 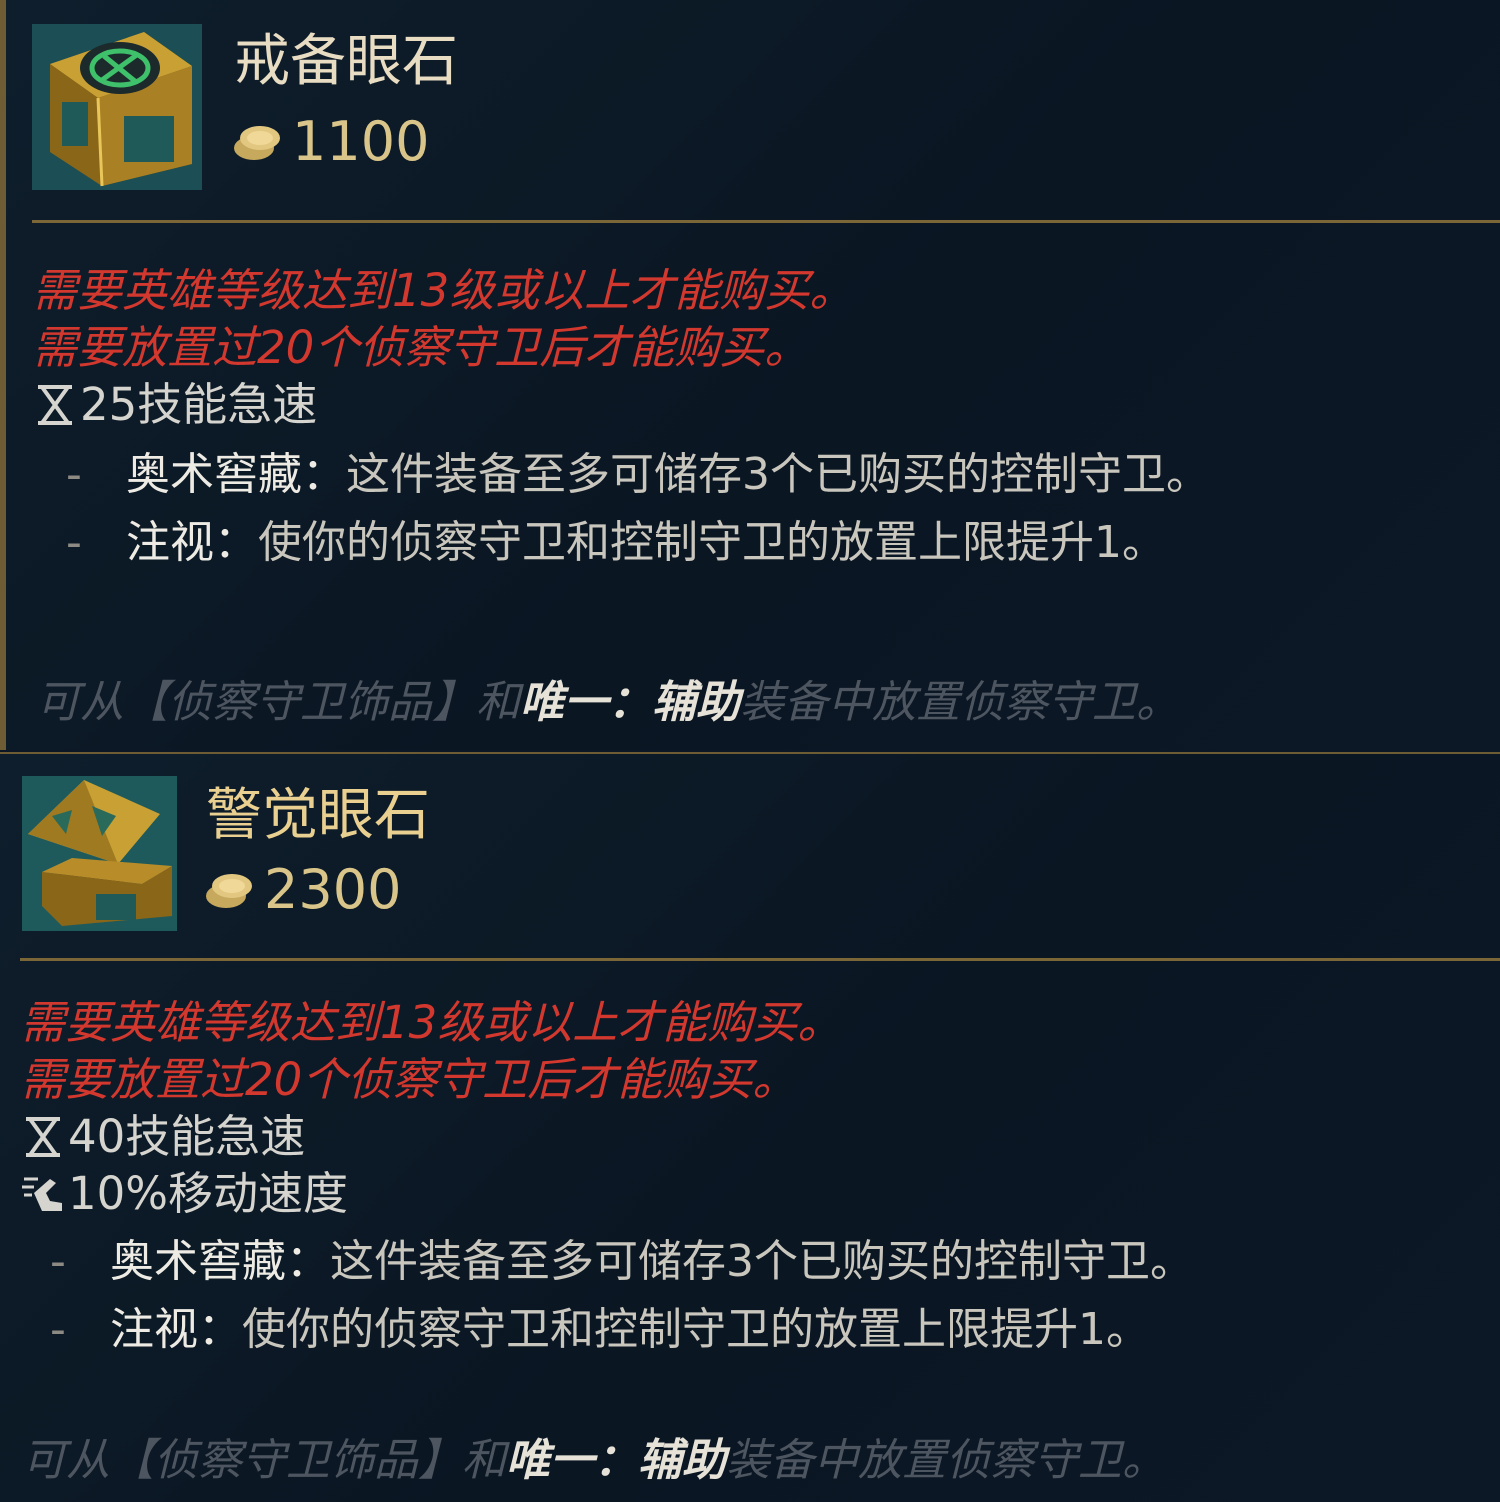 I want to click on stat-ability-haste: 25技能急速, so click(x=766, y=404).